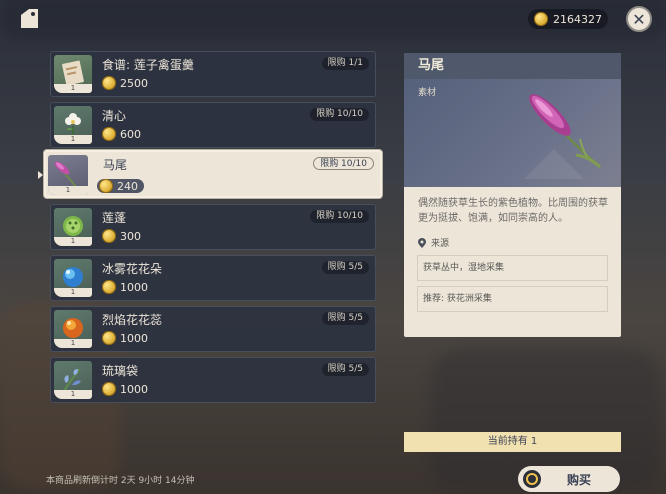  I want to click on item-name: 莲蓬, so click(114, 218).